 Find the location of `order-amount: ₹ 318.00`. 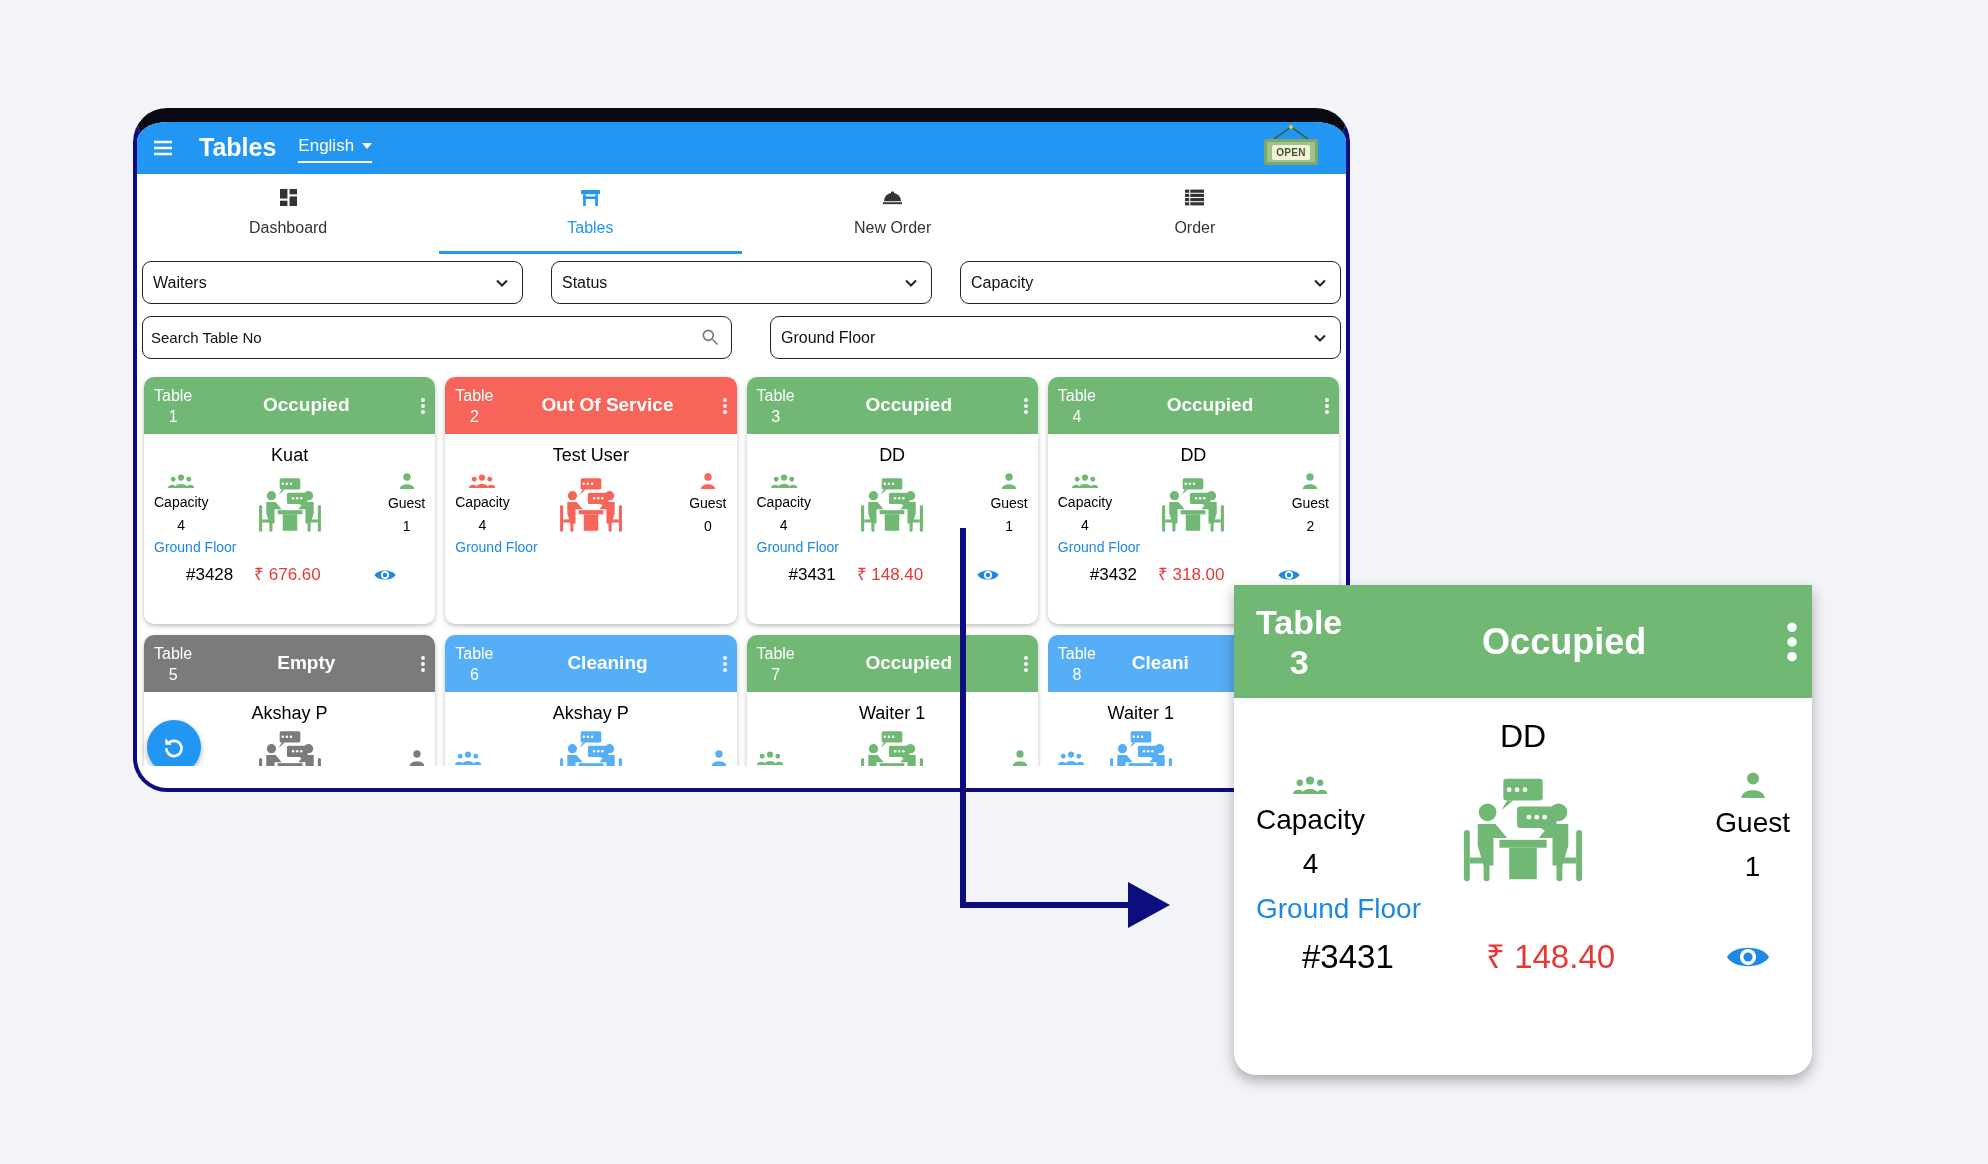

order-amount: ₹ 318.00 is located at coordinates (1191, 575).